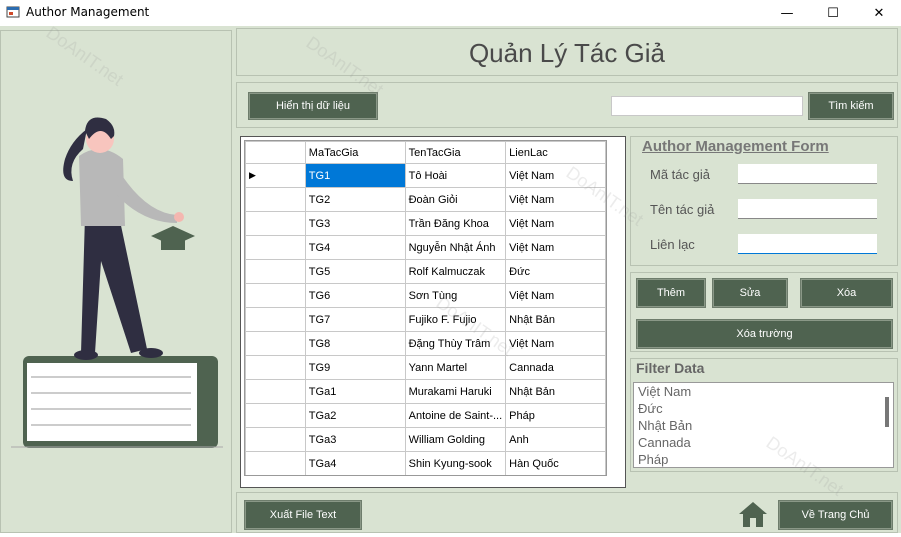 This screenshot has height=537, width=901. Describe the element at coordinates (851, 106) in the screenshot. I see `search-button: Tìm kiếm` at that location.